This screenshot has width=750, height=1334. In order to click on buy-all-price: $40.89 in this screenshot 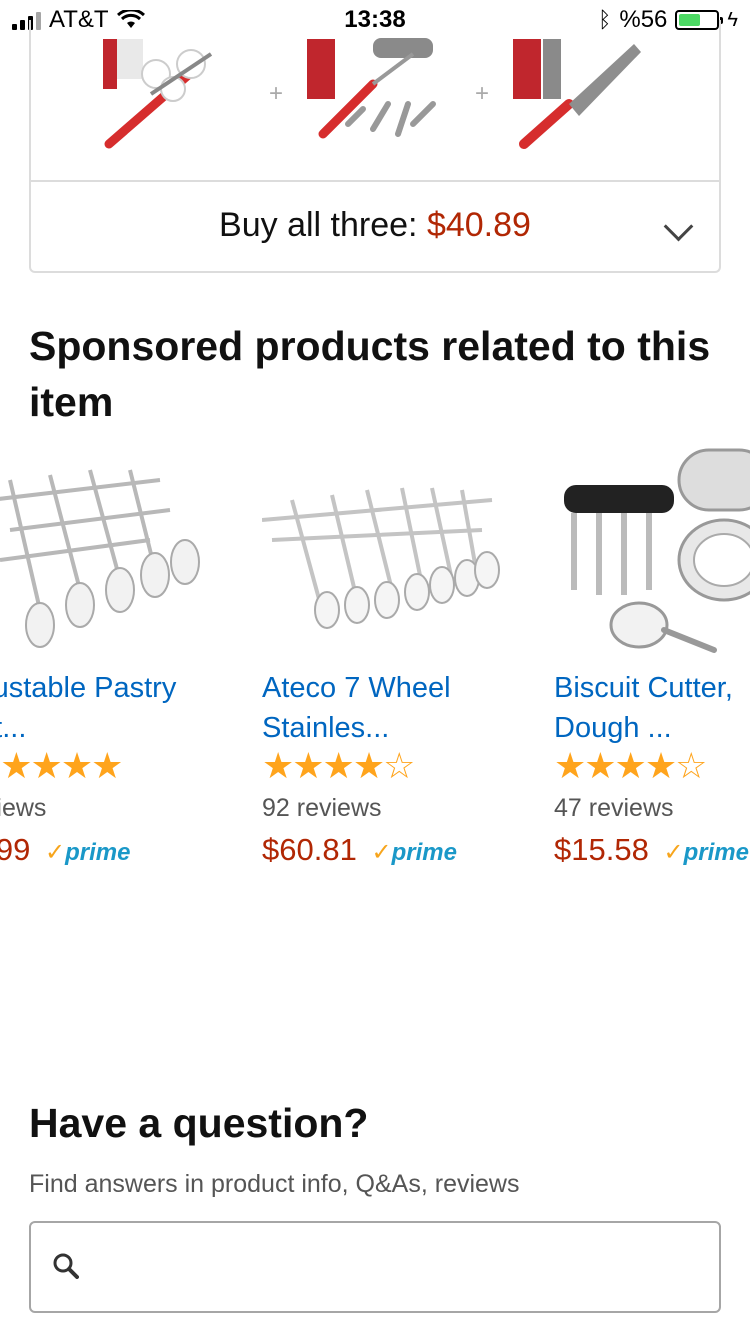, I will do `click(478, 225)`.